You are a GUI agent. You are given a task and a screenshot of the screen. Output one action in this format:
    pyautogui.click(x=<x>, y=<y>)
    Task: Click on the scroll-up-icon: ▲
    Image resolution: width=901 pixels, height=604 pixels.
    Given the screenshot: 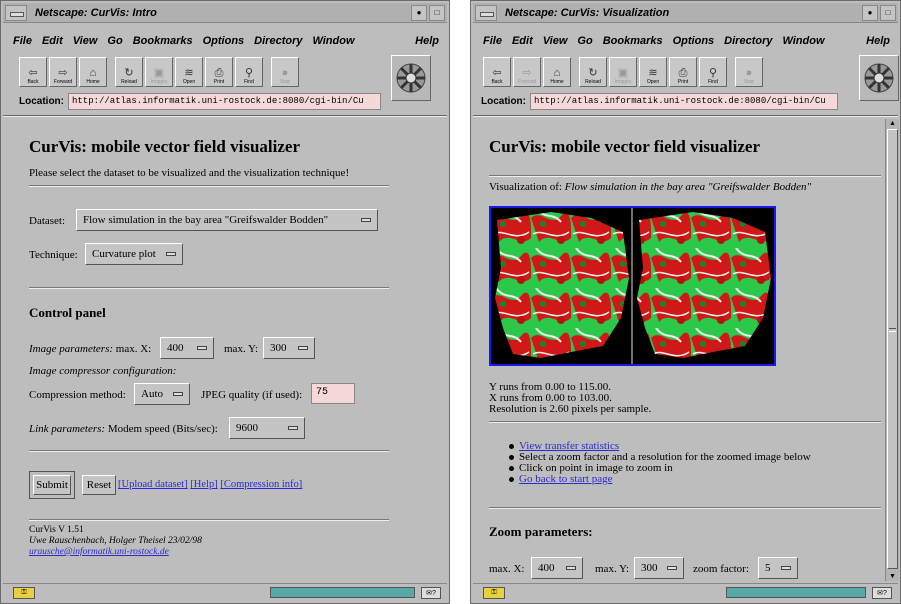 What is the action you would take?
    pyautogui.click(x=892, y=123)
    